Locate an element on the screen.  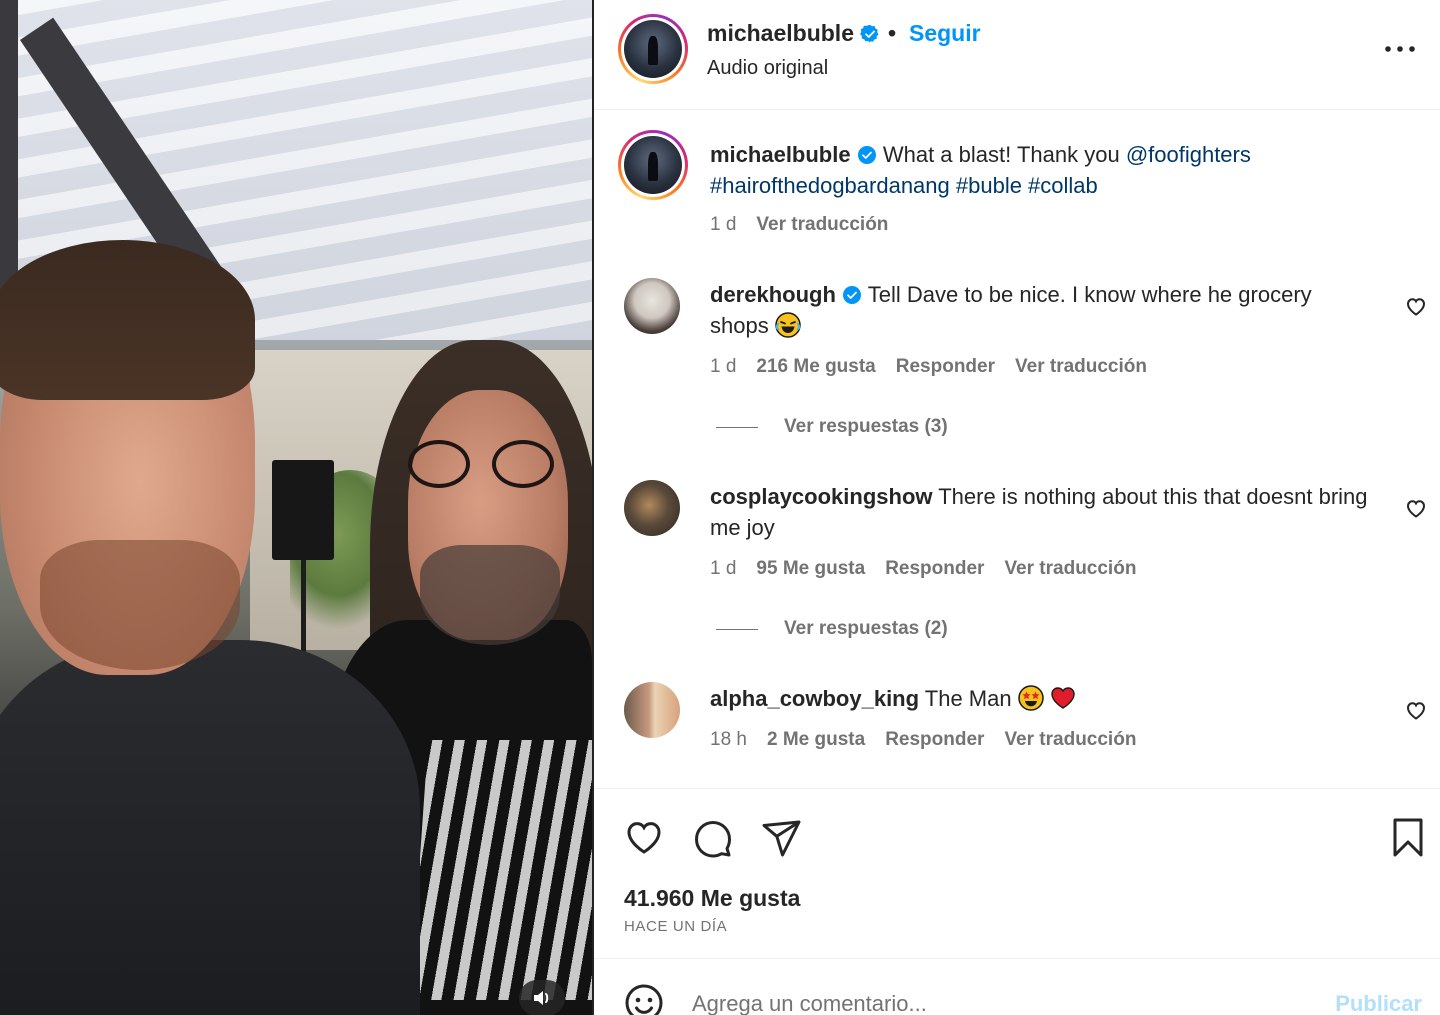
comment-meta: 18 h 2 Me gusta Responder Ver traducción is located at coordinates (923, 740).